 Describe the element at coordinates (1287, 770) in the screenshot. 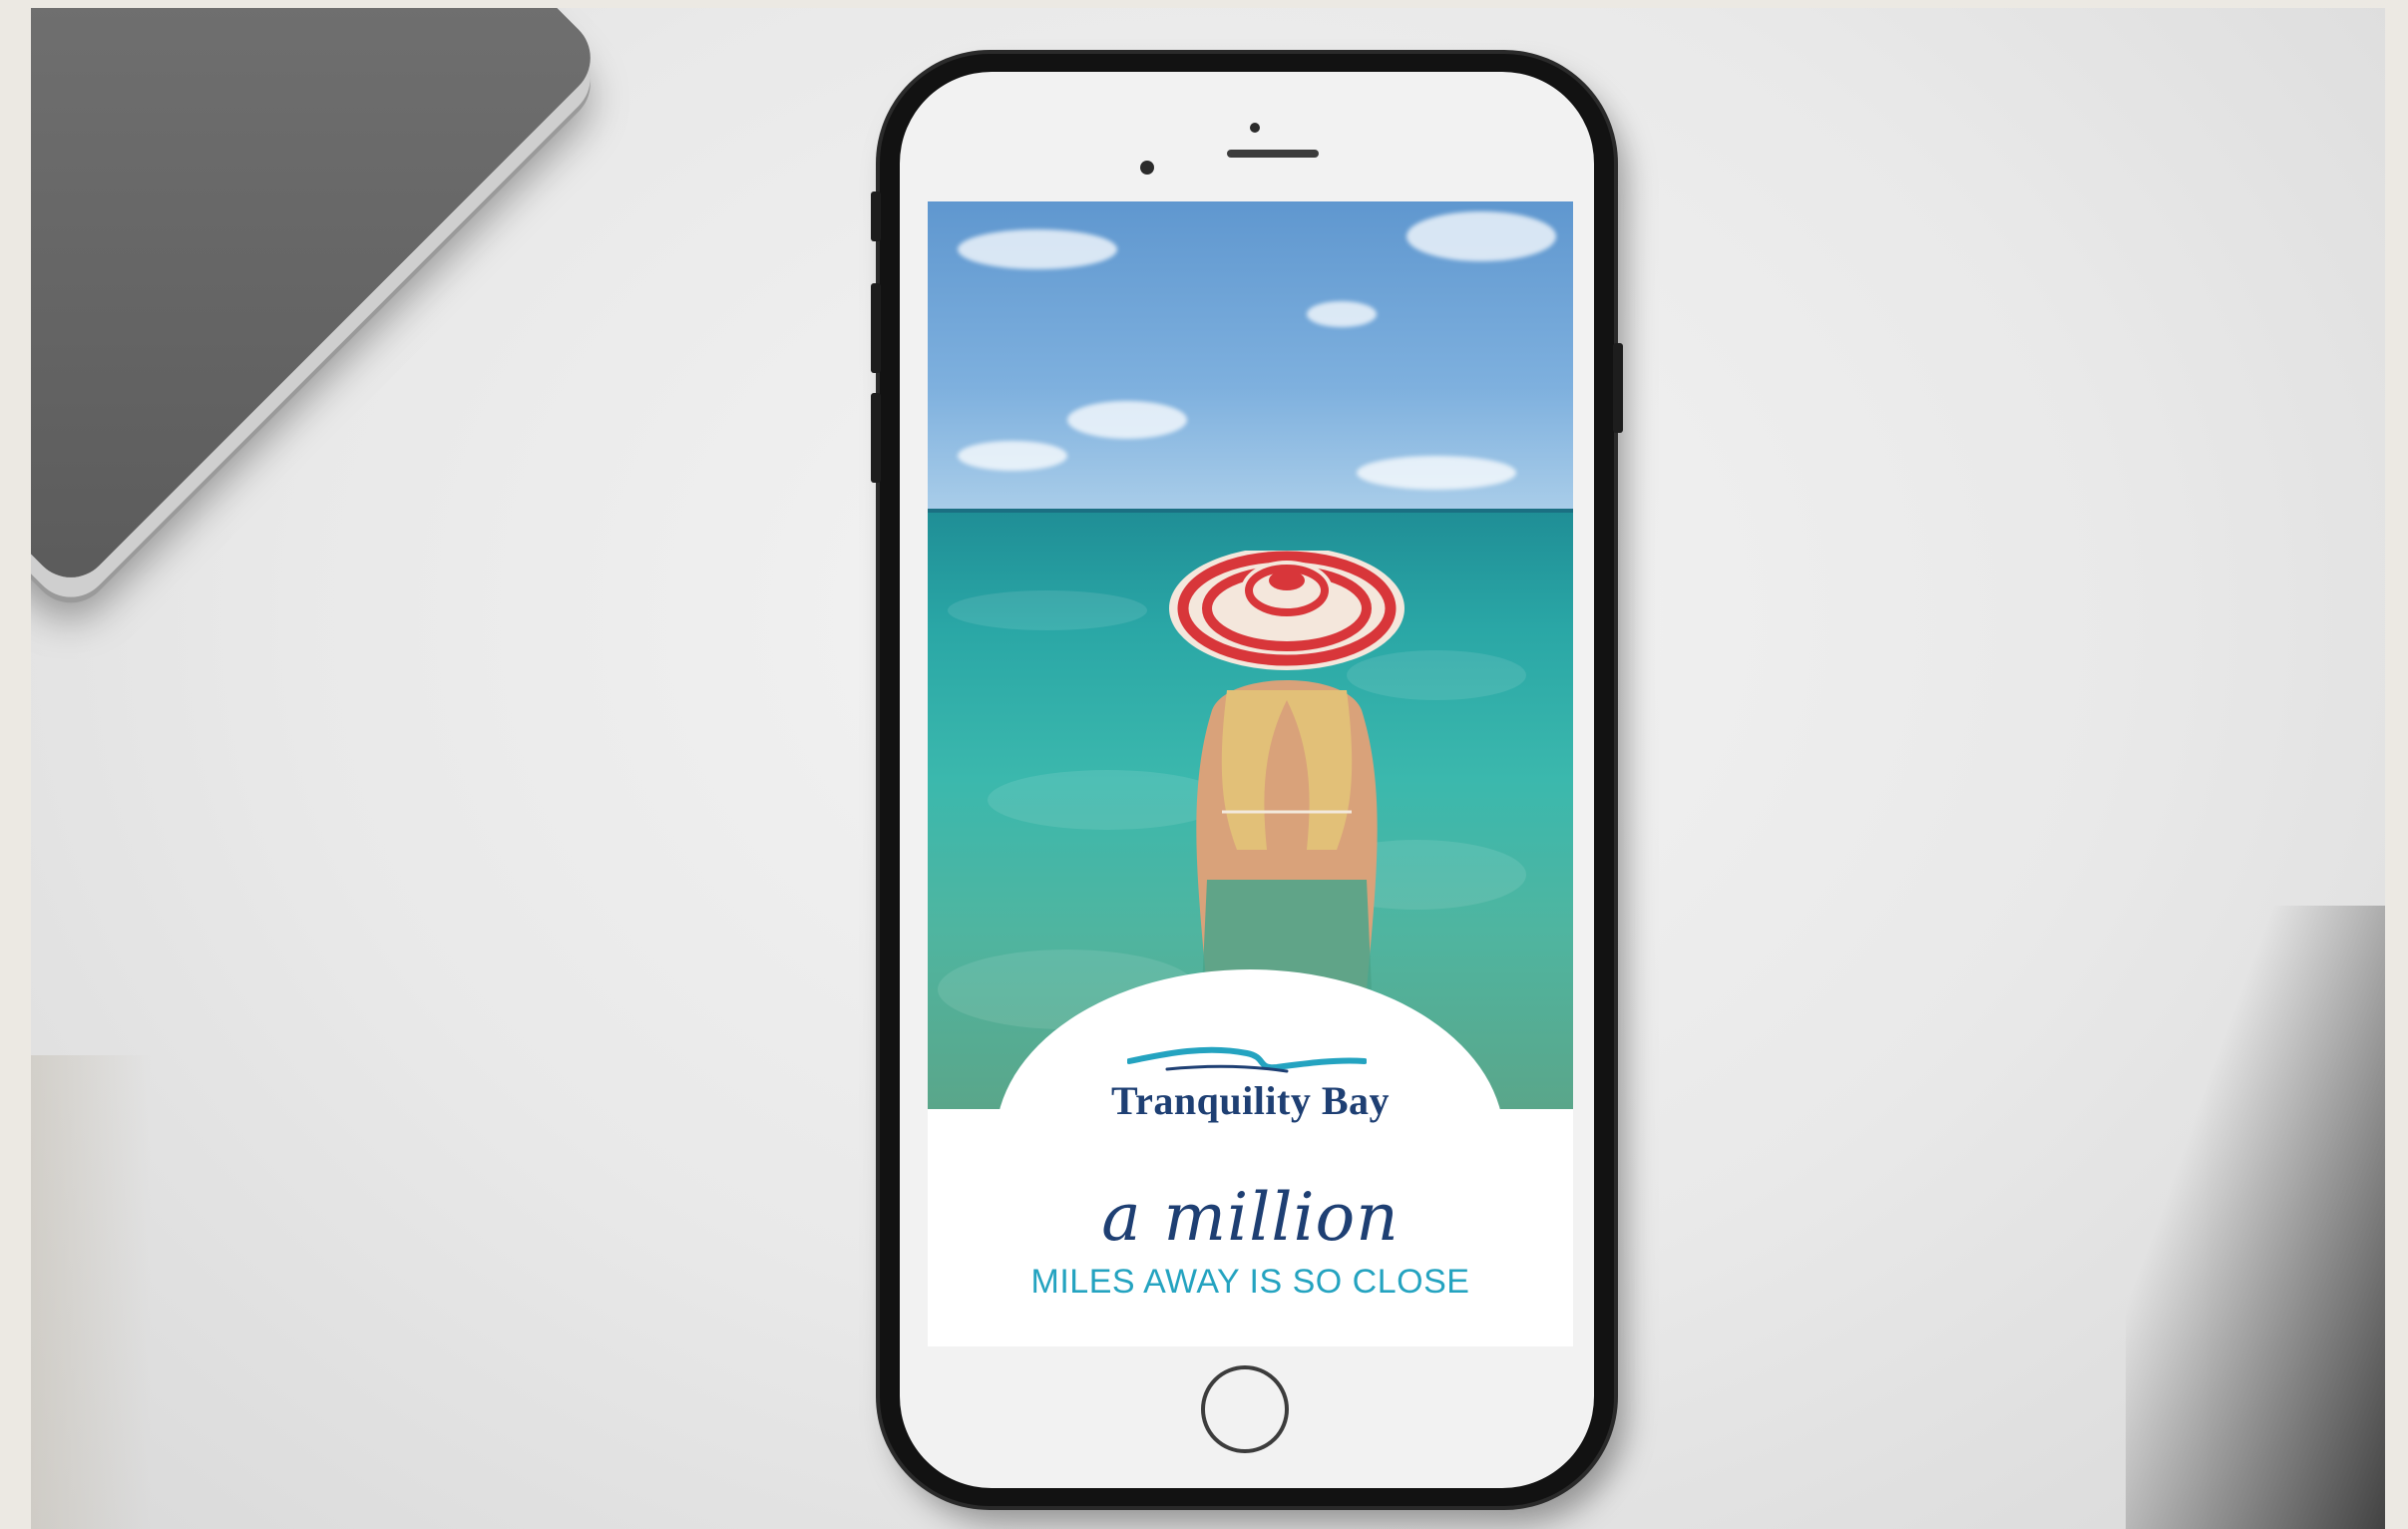

I see `woman-in-sun-hat` at that location.